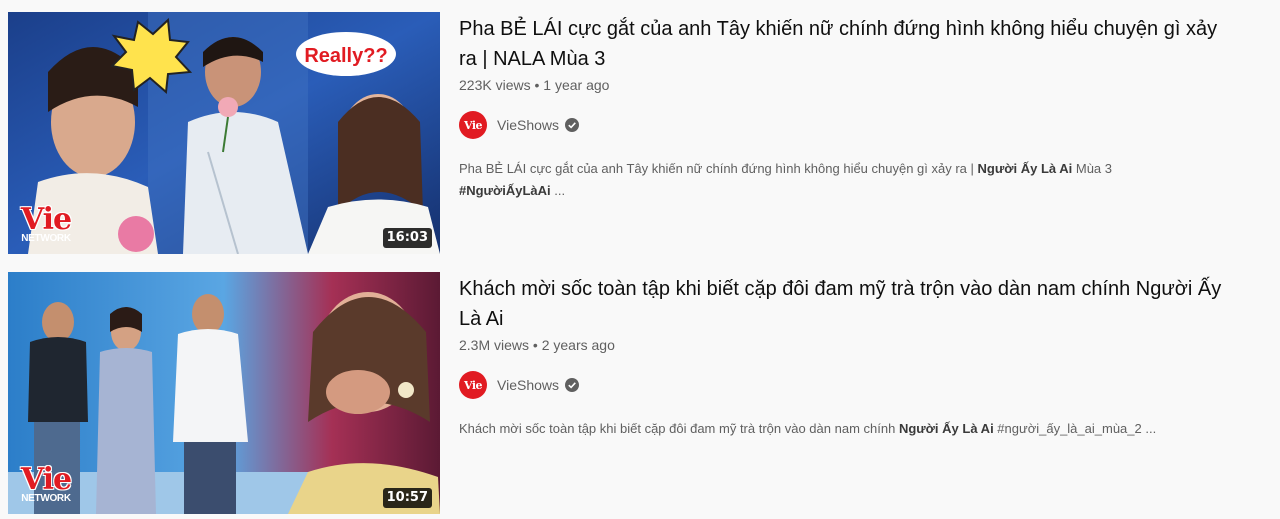  I want to click on upload-age: 2 years ago, so click(578, 345).